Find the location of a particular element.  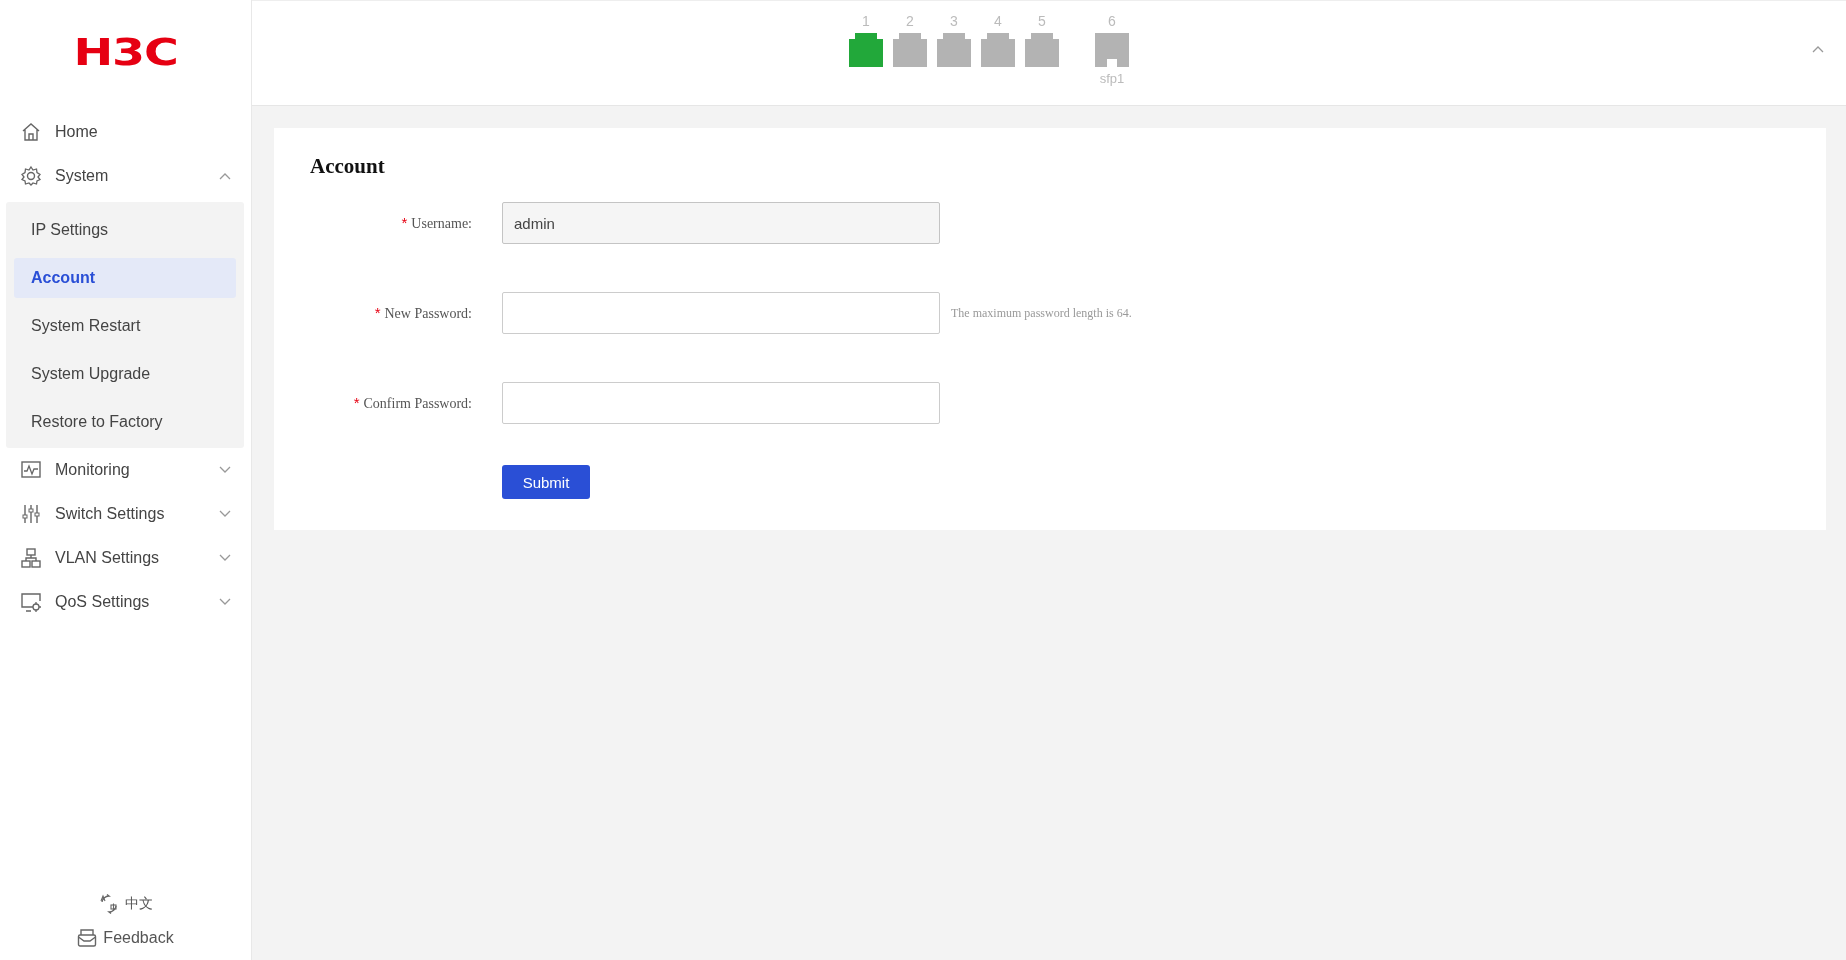

menu-item: Monitoring is located at coordinates (125, 470).